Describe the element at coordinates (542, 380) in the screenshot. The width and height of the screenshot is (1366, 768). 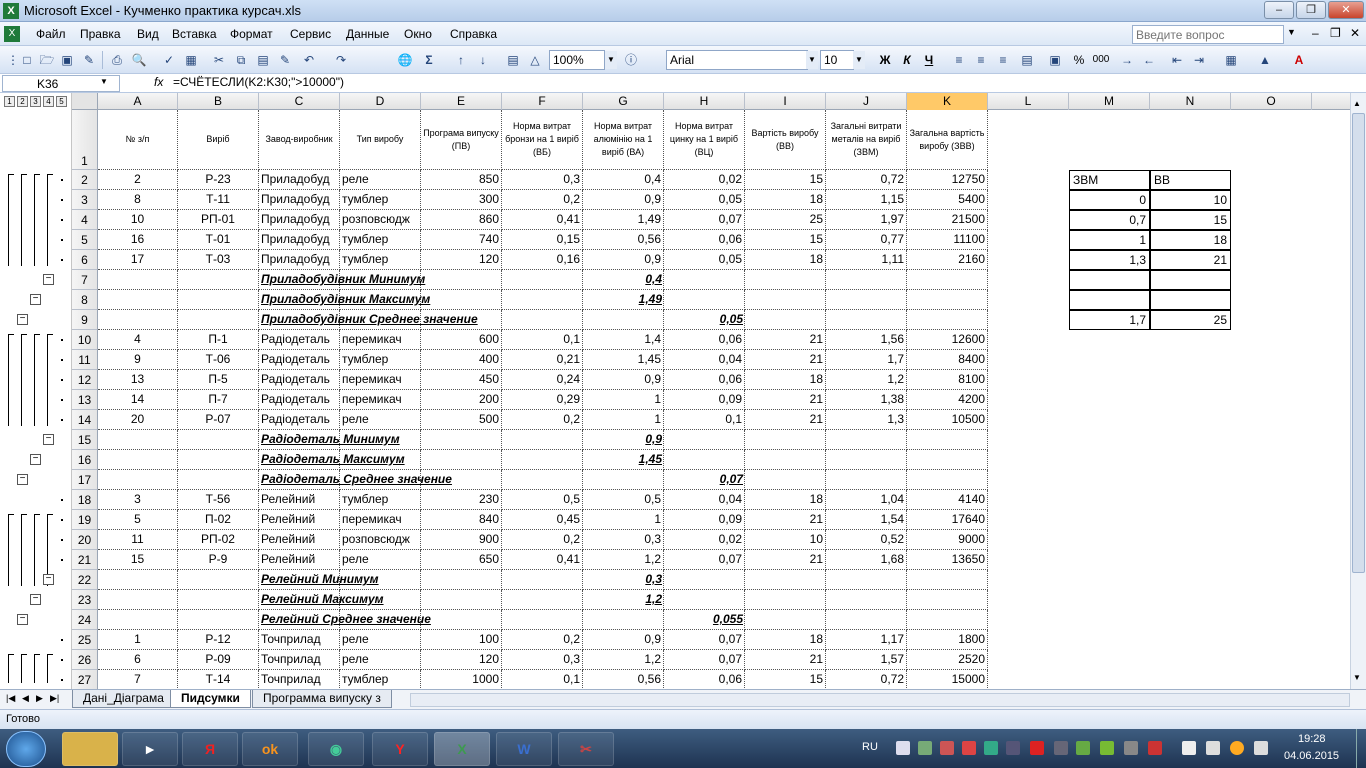
I see `table-cell: 0,24` at that location.